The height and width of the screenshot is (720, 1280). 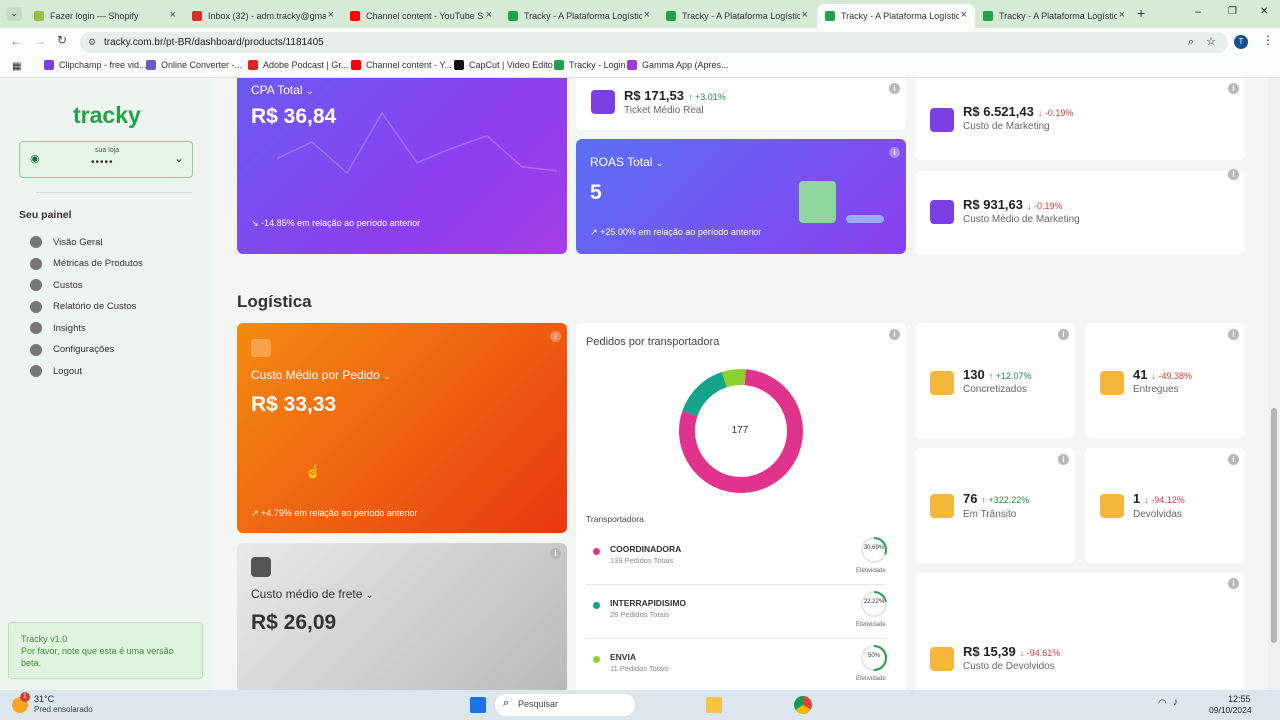 I want to click on chevron-down-icon: ⌄, so click(x=309, y=91).